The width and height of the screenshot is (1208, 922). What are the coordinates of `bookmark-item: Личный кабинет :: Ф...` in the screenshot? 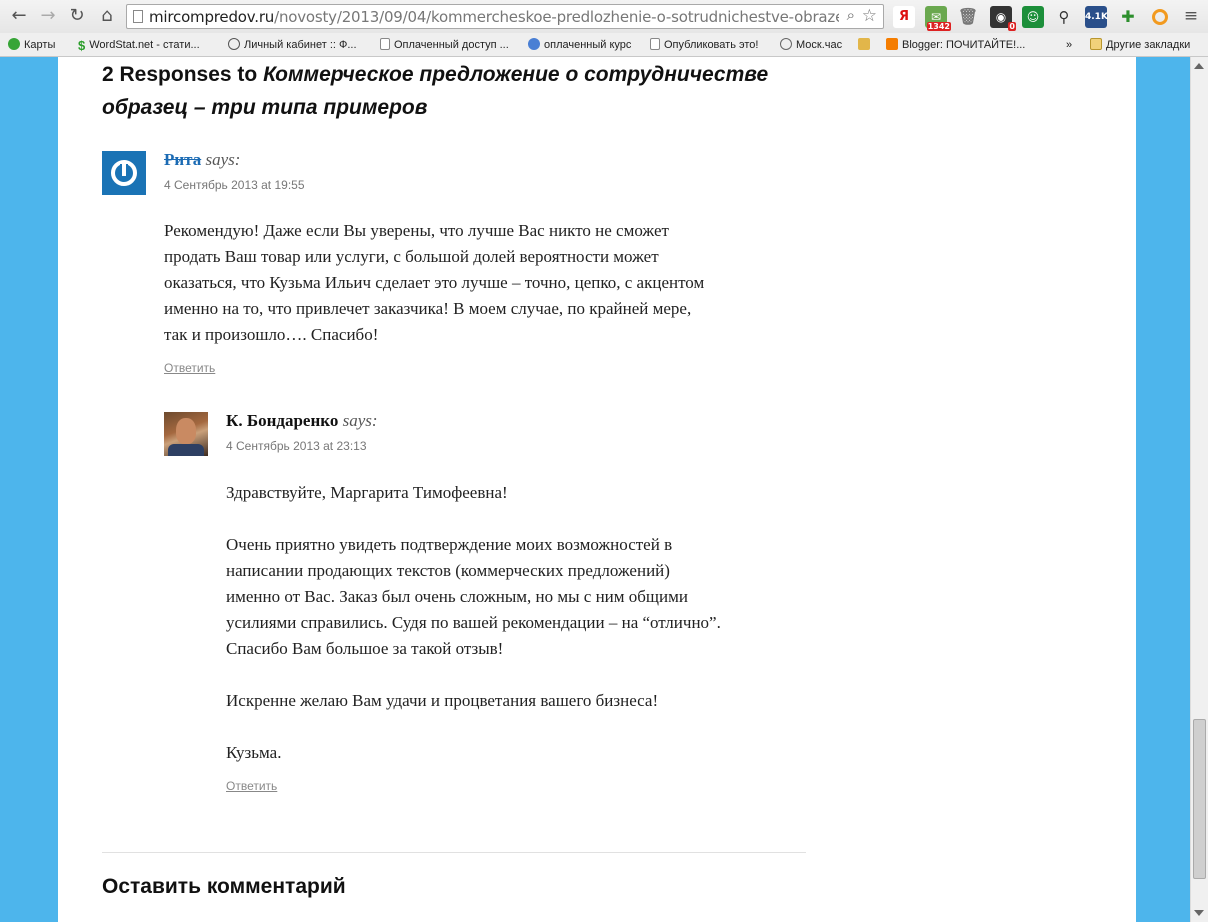 It's located at (292, 45).